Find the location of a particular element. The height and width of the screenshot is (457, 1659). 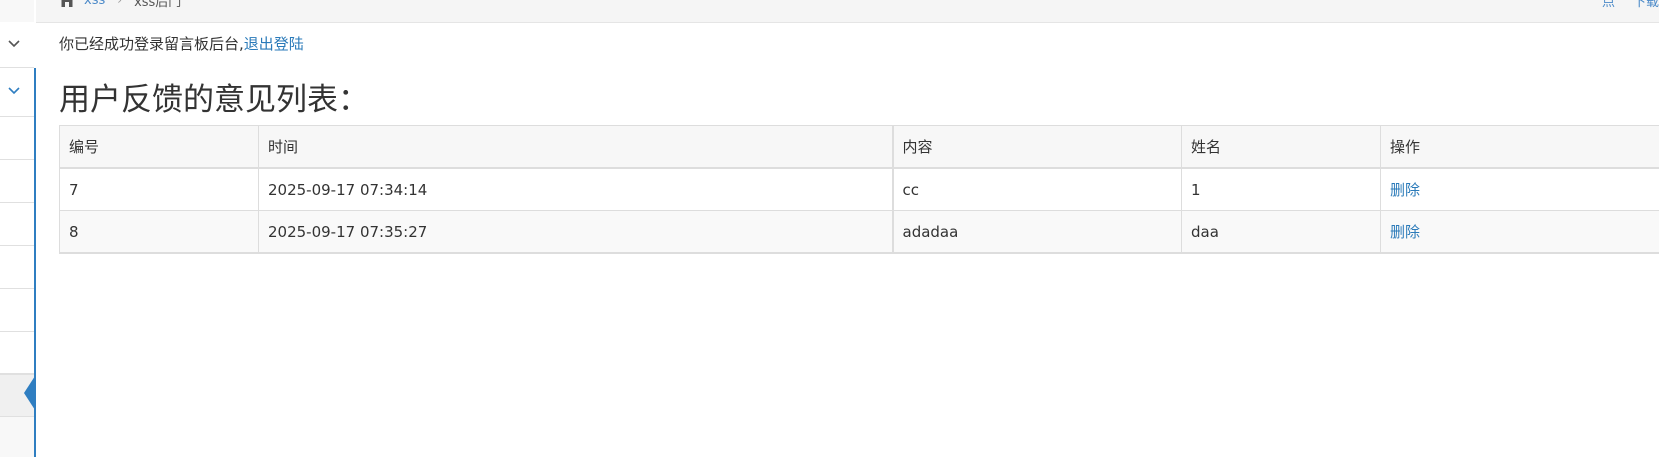

column-header-content: 内容 is located at coordinates (1036, 147).